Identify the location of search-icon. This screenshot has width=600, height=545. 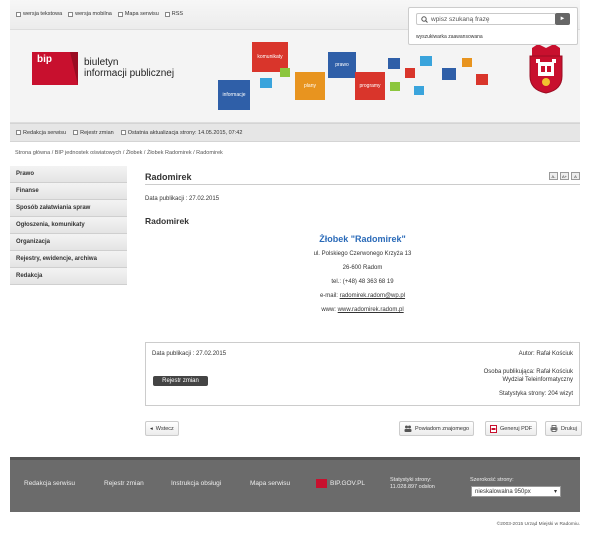
(424, 19).